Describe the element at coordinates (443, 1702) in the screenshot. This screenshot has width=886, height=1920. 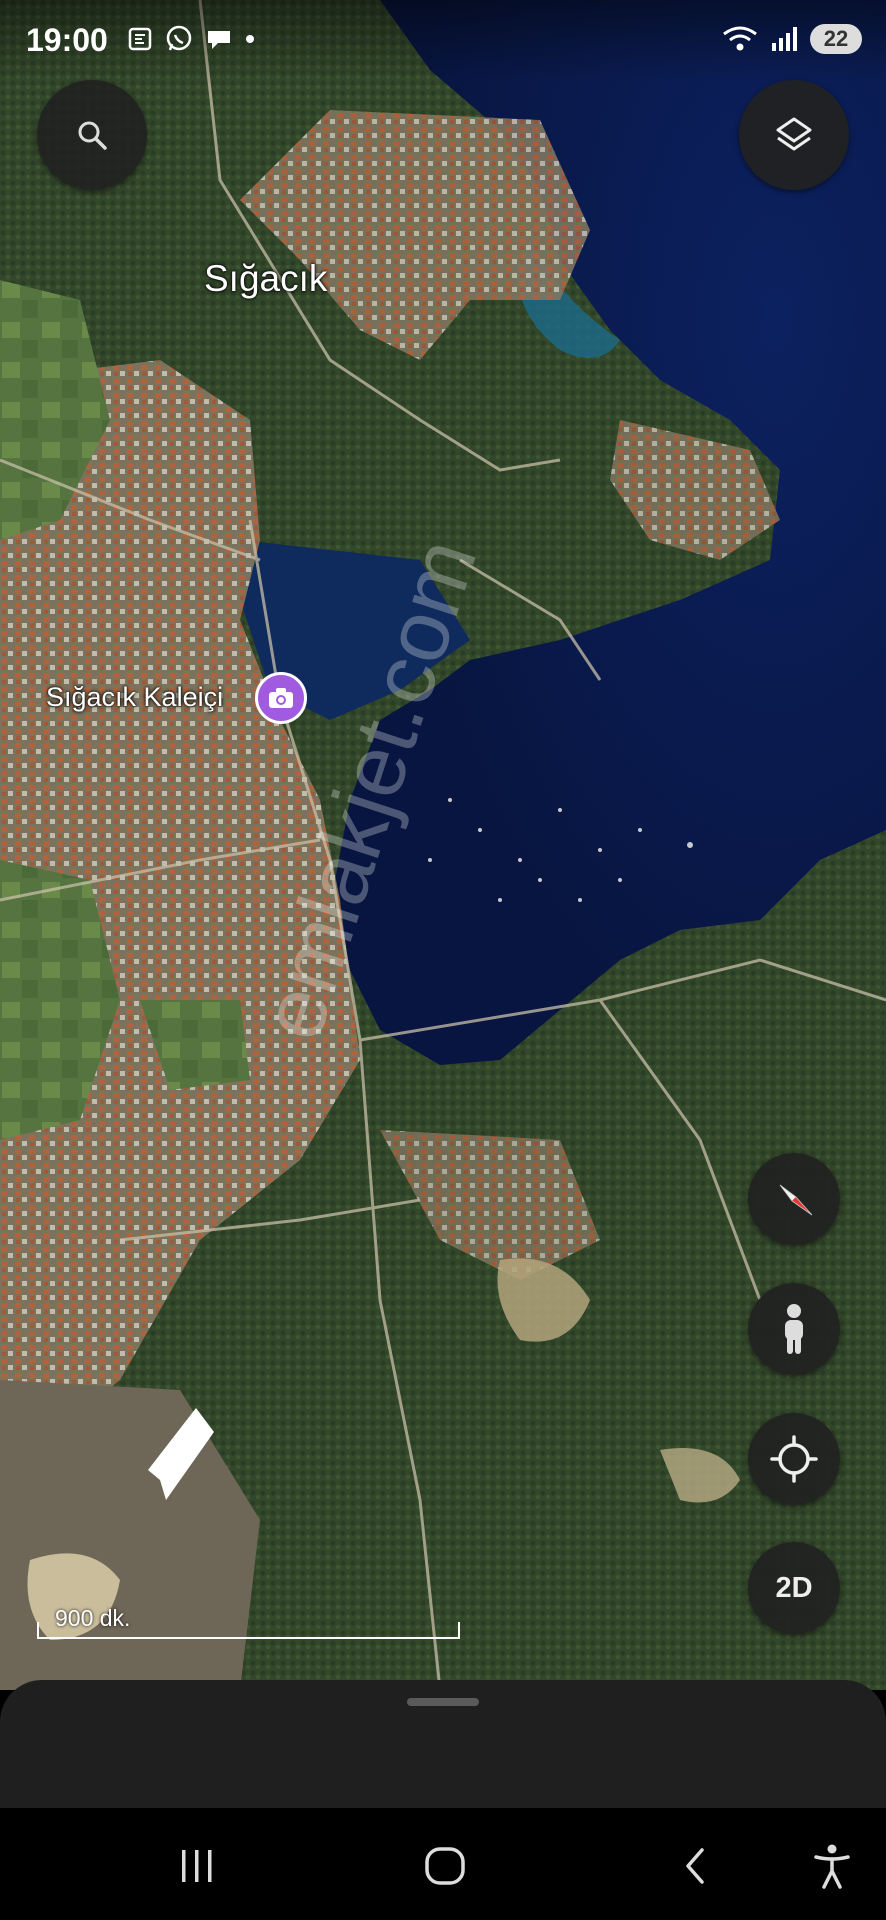
I see `sheet-drag-handle` at that location.